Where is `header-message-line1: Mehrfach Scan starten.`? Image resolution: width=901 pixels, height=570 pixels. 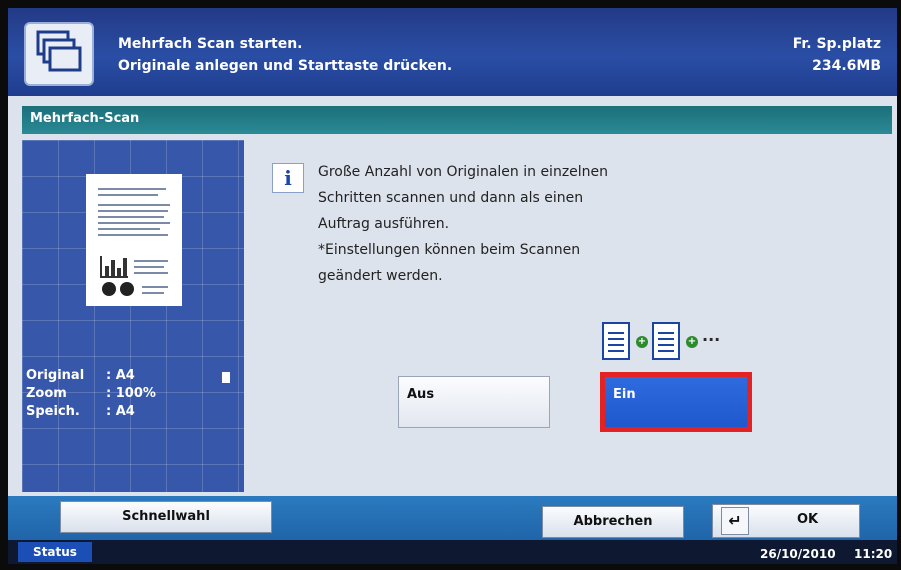
header-message-line1: Mehrfach Scan starten. is located at coordinates (210, 44).